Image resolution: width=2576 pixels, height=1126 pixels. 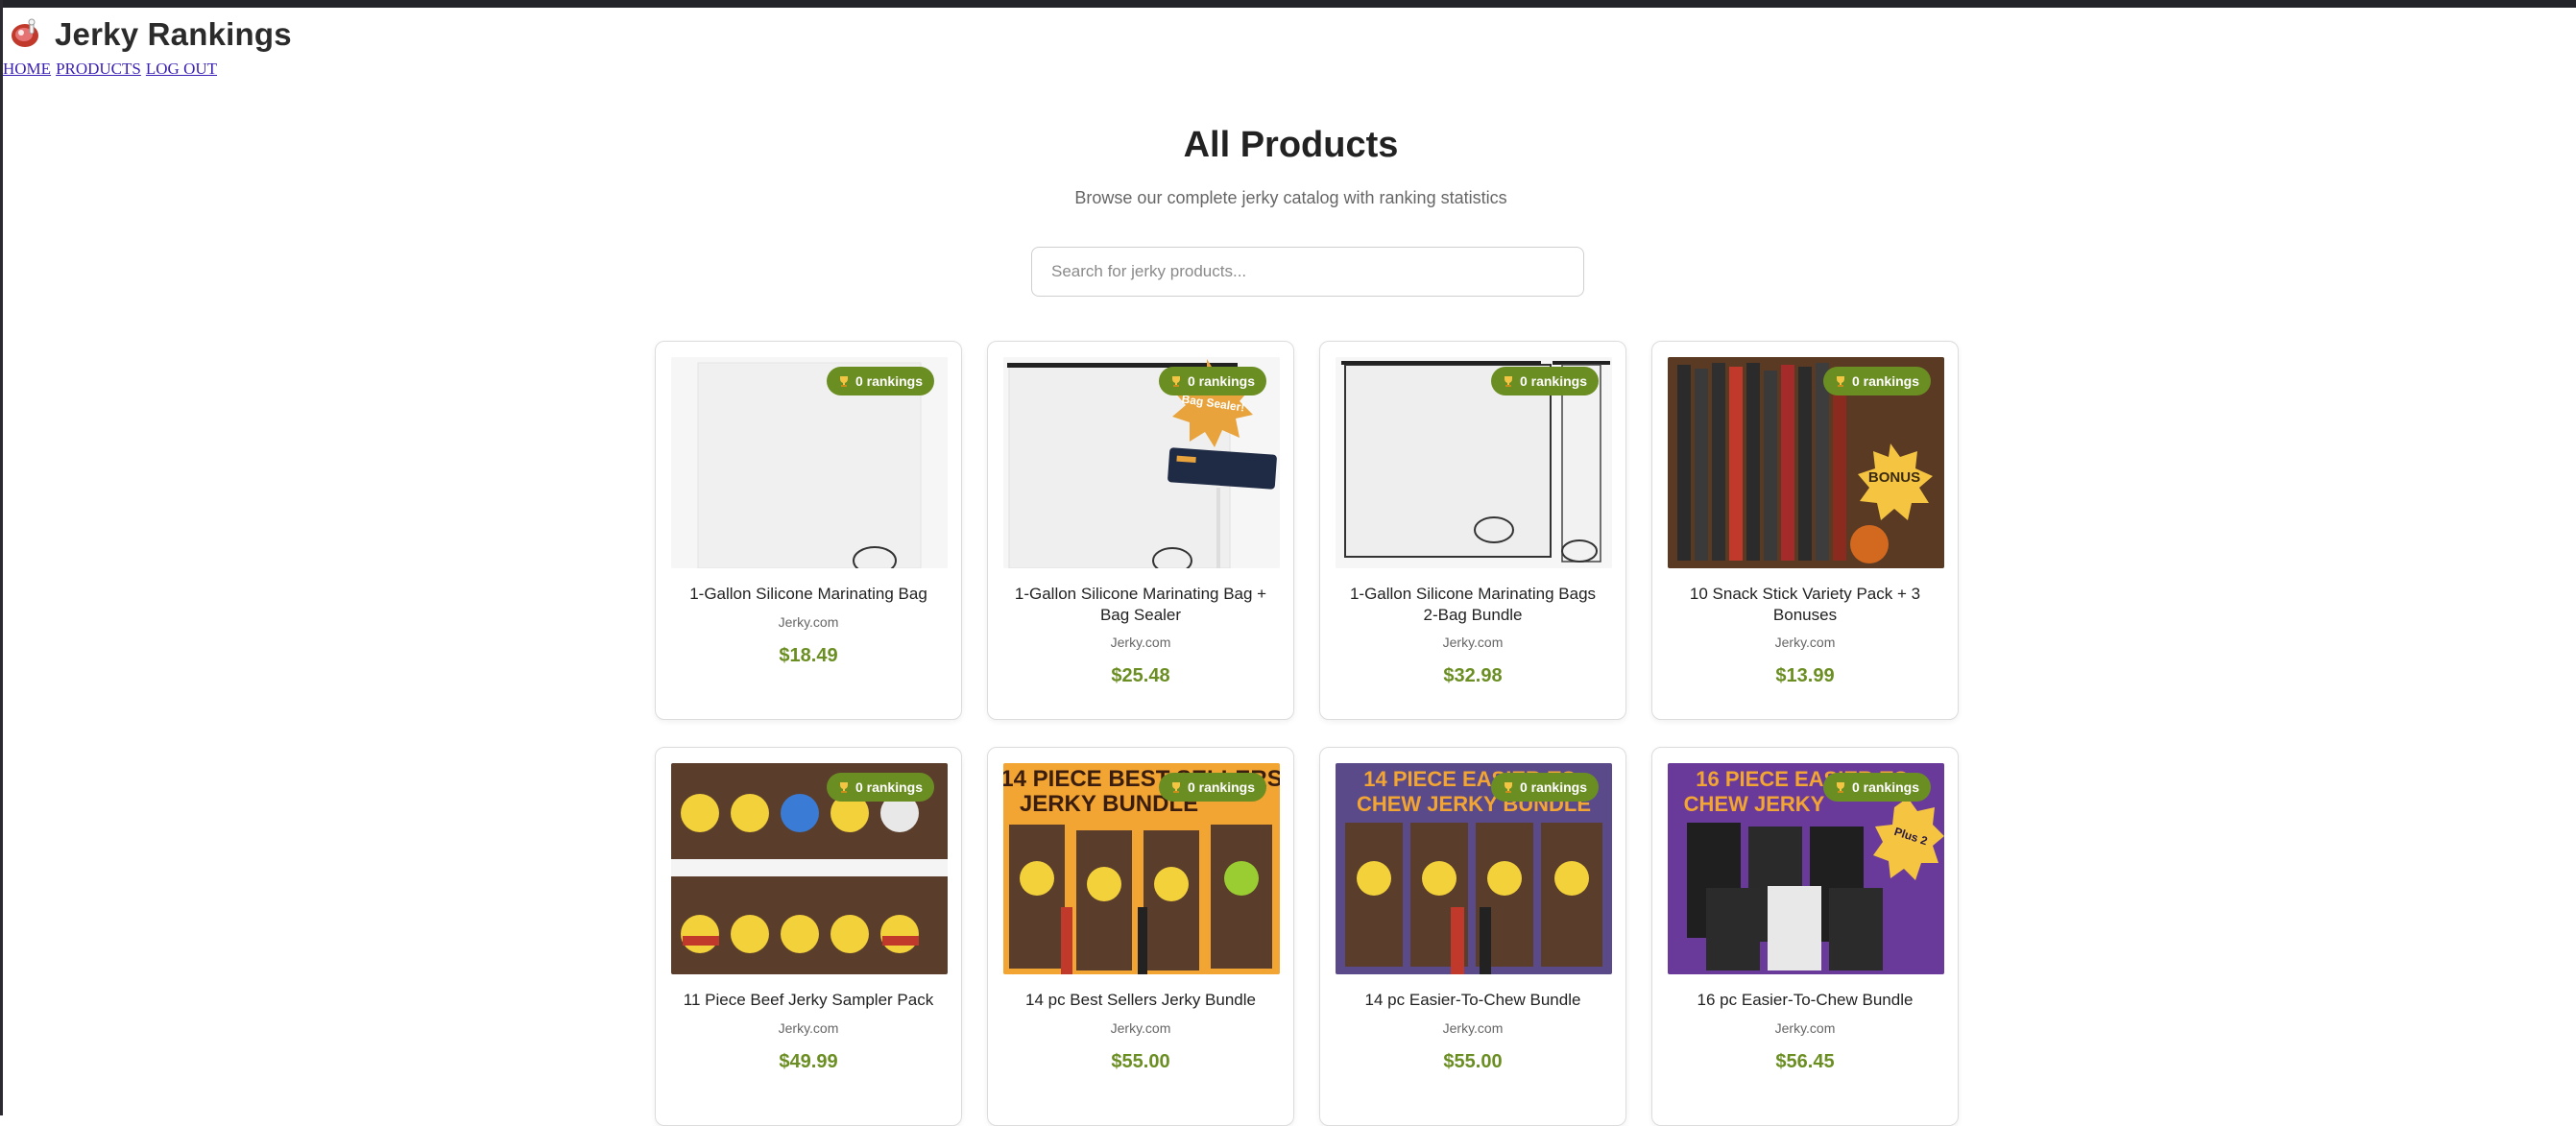 I want to click on product-name: 1-Gallon Silicone Marinating Bag, so click(x=808, y=594).